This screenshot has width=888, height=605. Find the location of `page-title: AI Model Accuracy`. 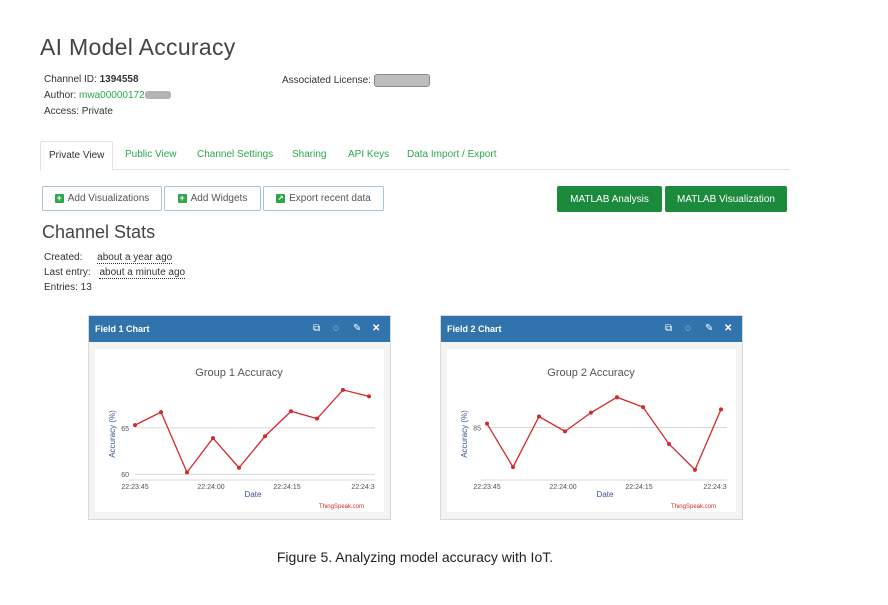

page-title: AI Model Accuracy is located at coordinates (138, 47).